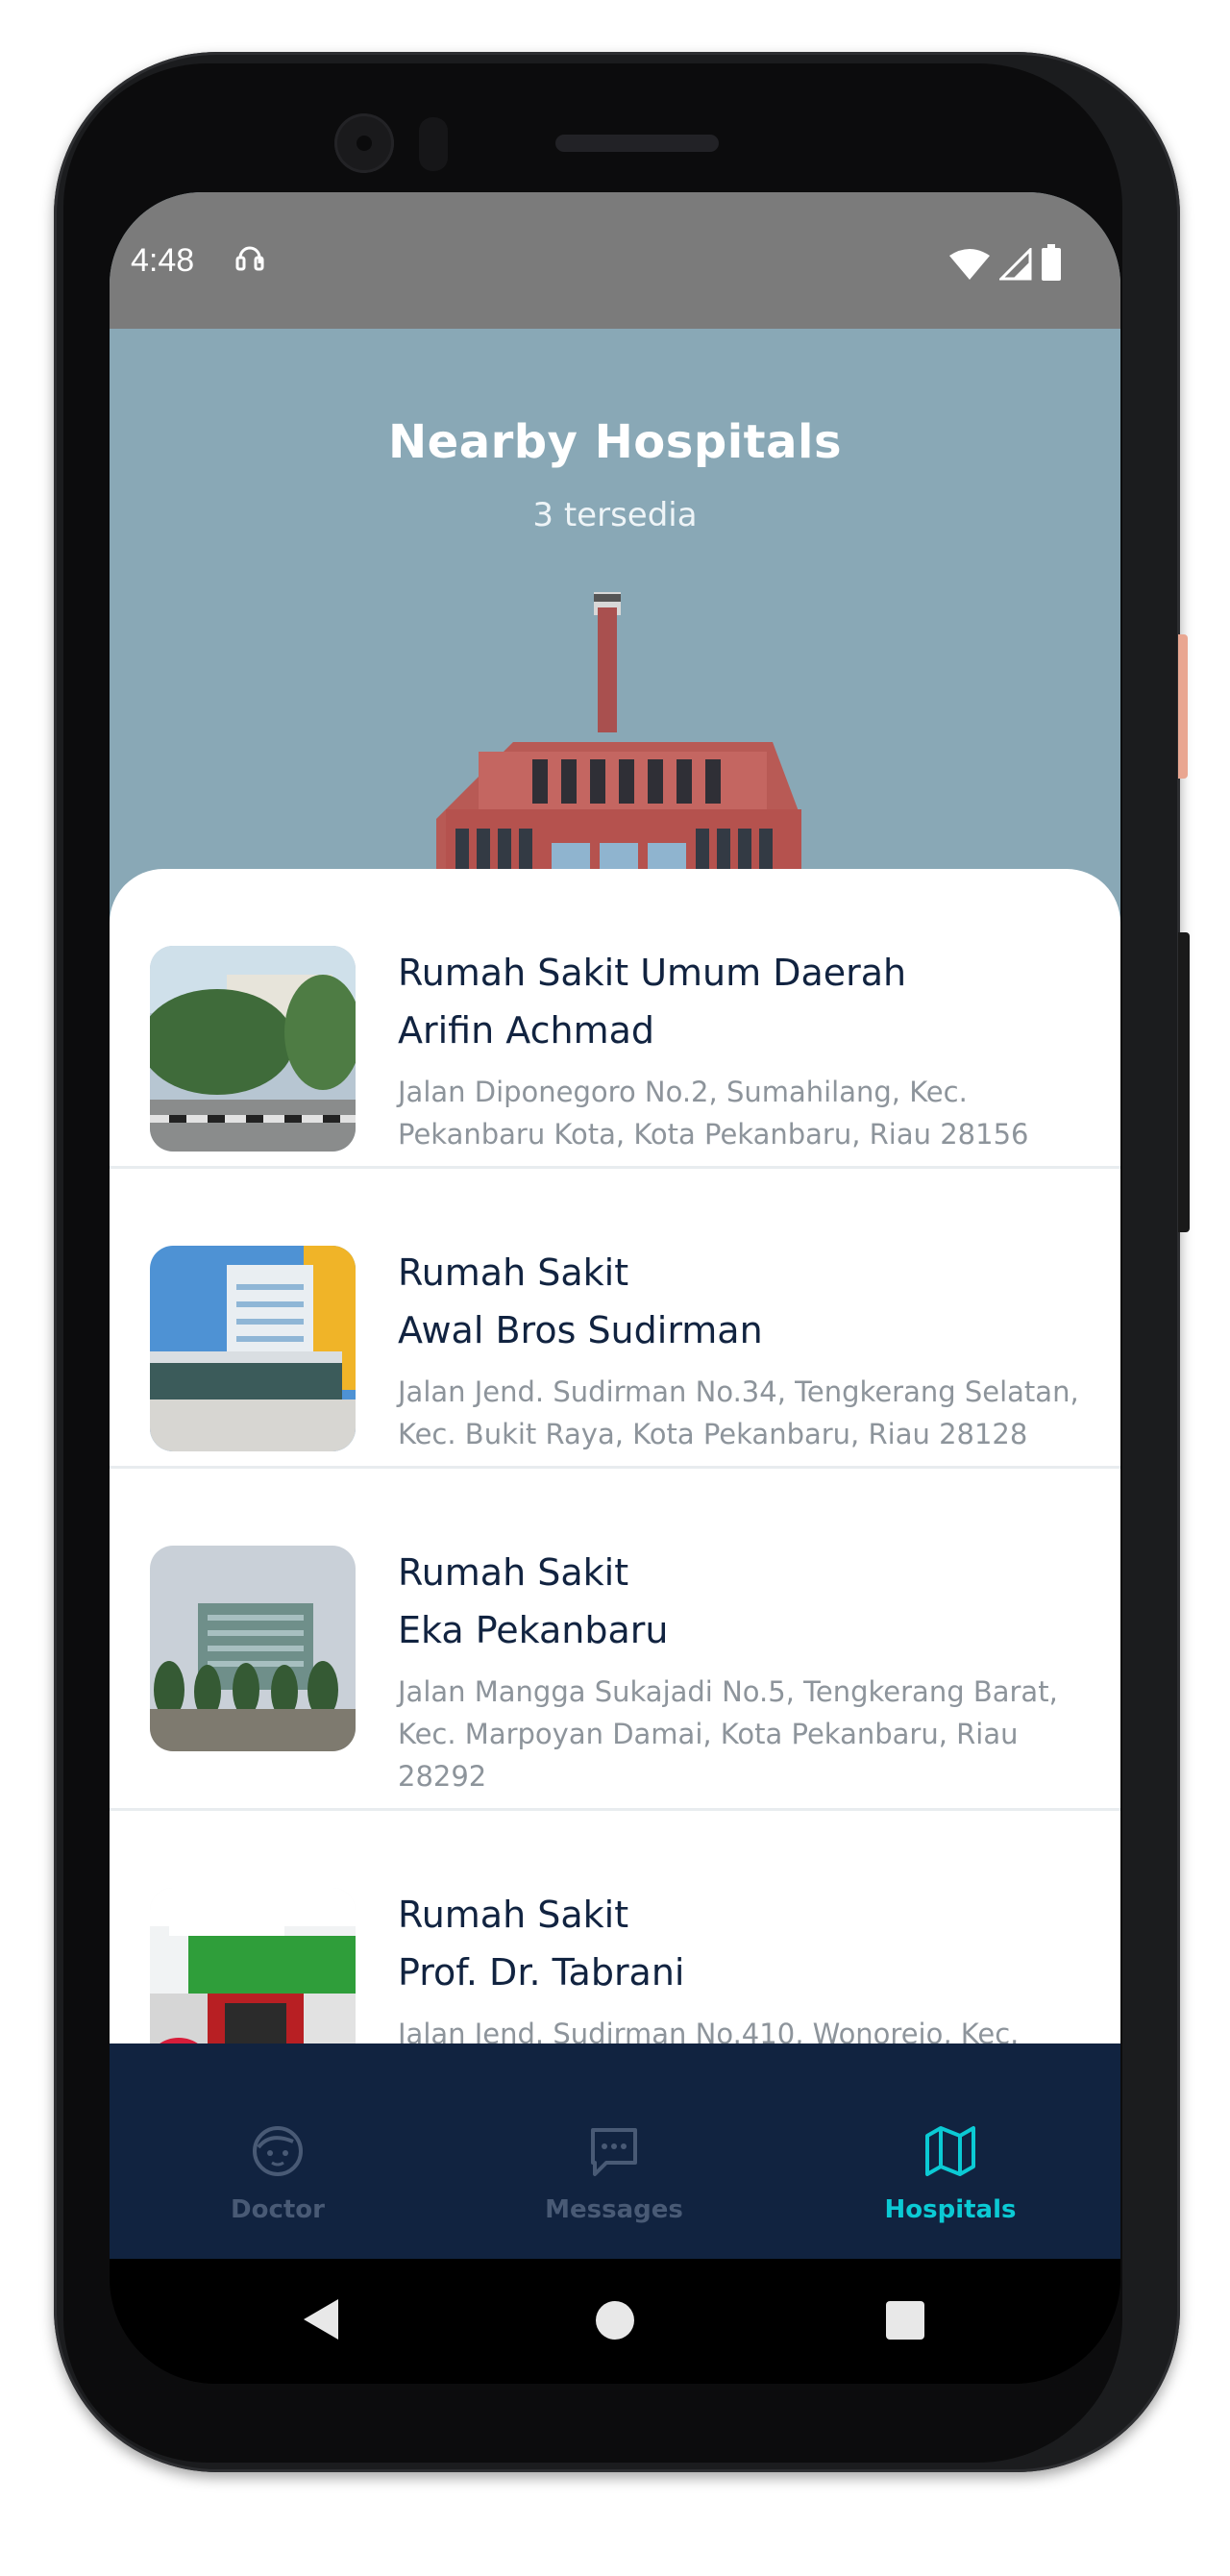 The width and height of the screenshot is (1230, 2576). Describe the element at coordinates (250, 259) in the screenshot. I see `headset-icon` at that location.